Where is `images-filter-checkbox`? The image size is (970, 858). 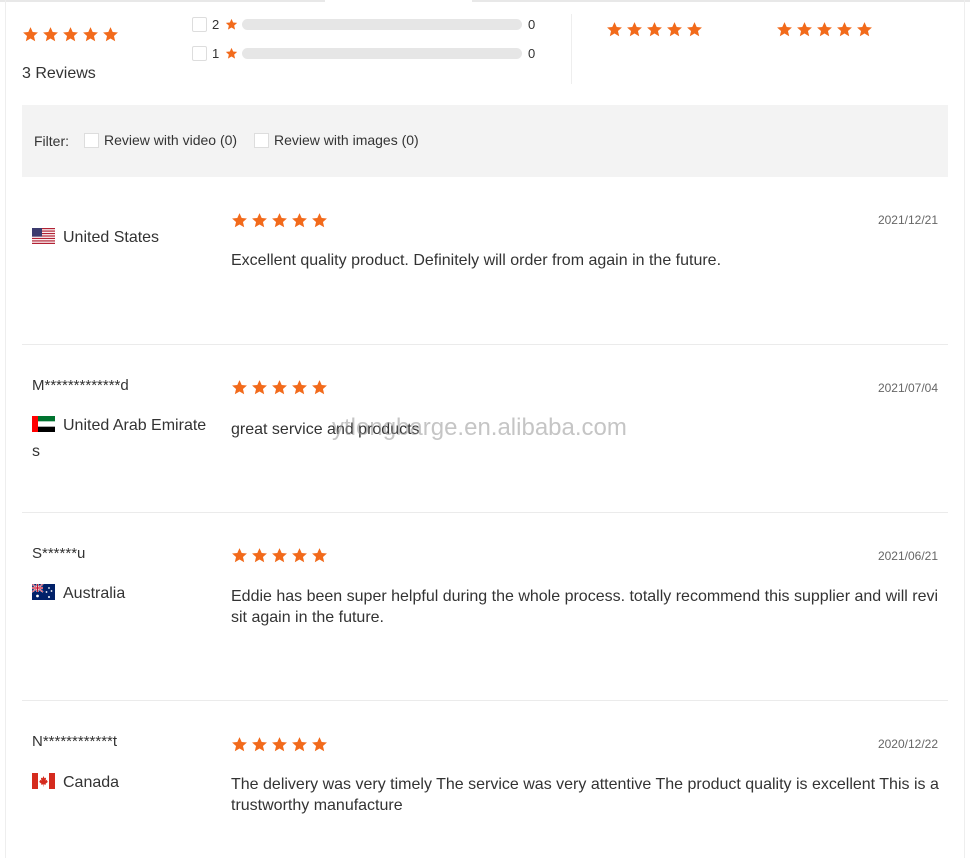 images-filter-checkbox is located at coordinates (261, 140).